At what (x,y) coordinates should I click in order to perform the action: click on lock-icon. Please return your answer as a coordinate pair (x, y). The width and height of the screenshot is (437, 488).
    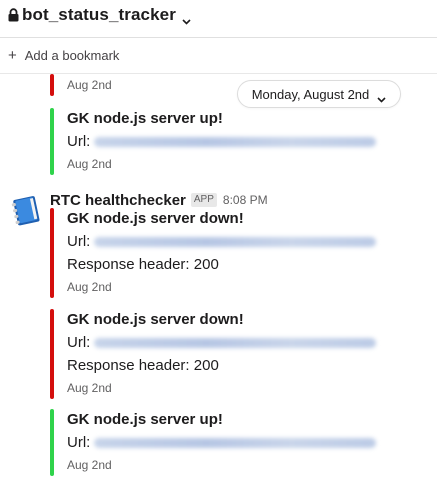
    Looking at the image, I should click on (13, 15).